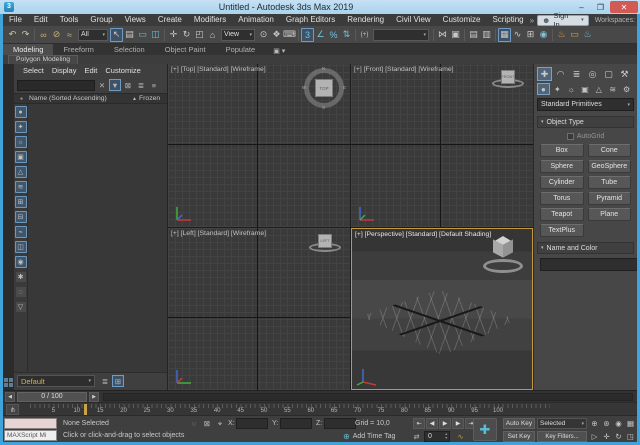  What do you see at coordinates (142, 35) in the screenshot?
I see `selection-region-icon: ▭` at bounding box center [142, 35].